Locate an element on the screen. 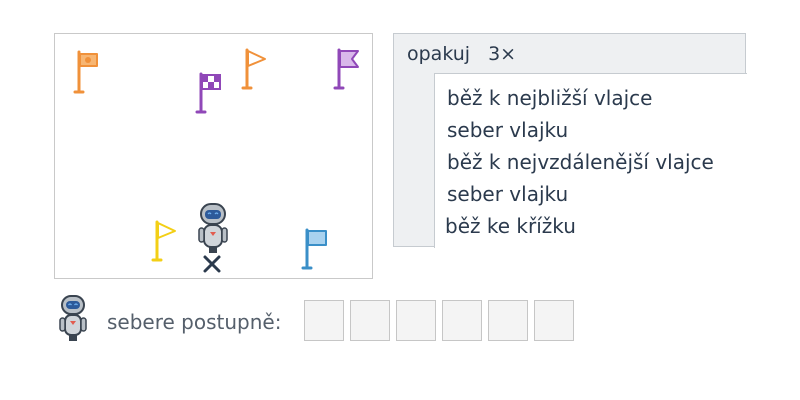 This screenshot has width=800, height=400. command-go-to-cross: běž ke křížku is located at coordinates (510, 226).